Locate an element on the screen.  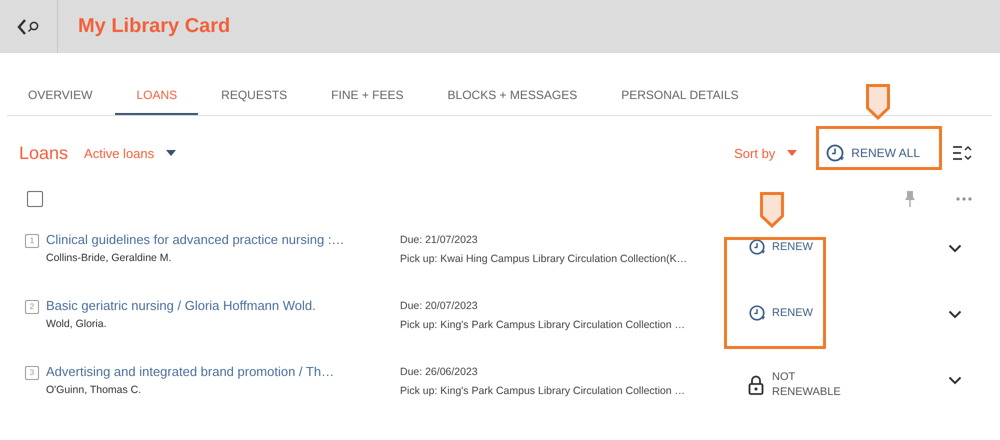
item-number: 3 is located at coordinates (32, 373).